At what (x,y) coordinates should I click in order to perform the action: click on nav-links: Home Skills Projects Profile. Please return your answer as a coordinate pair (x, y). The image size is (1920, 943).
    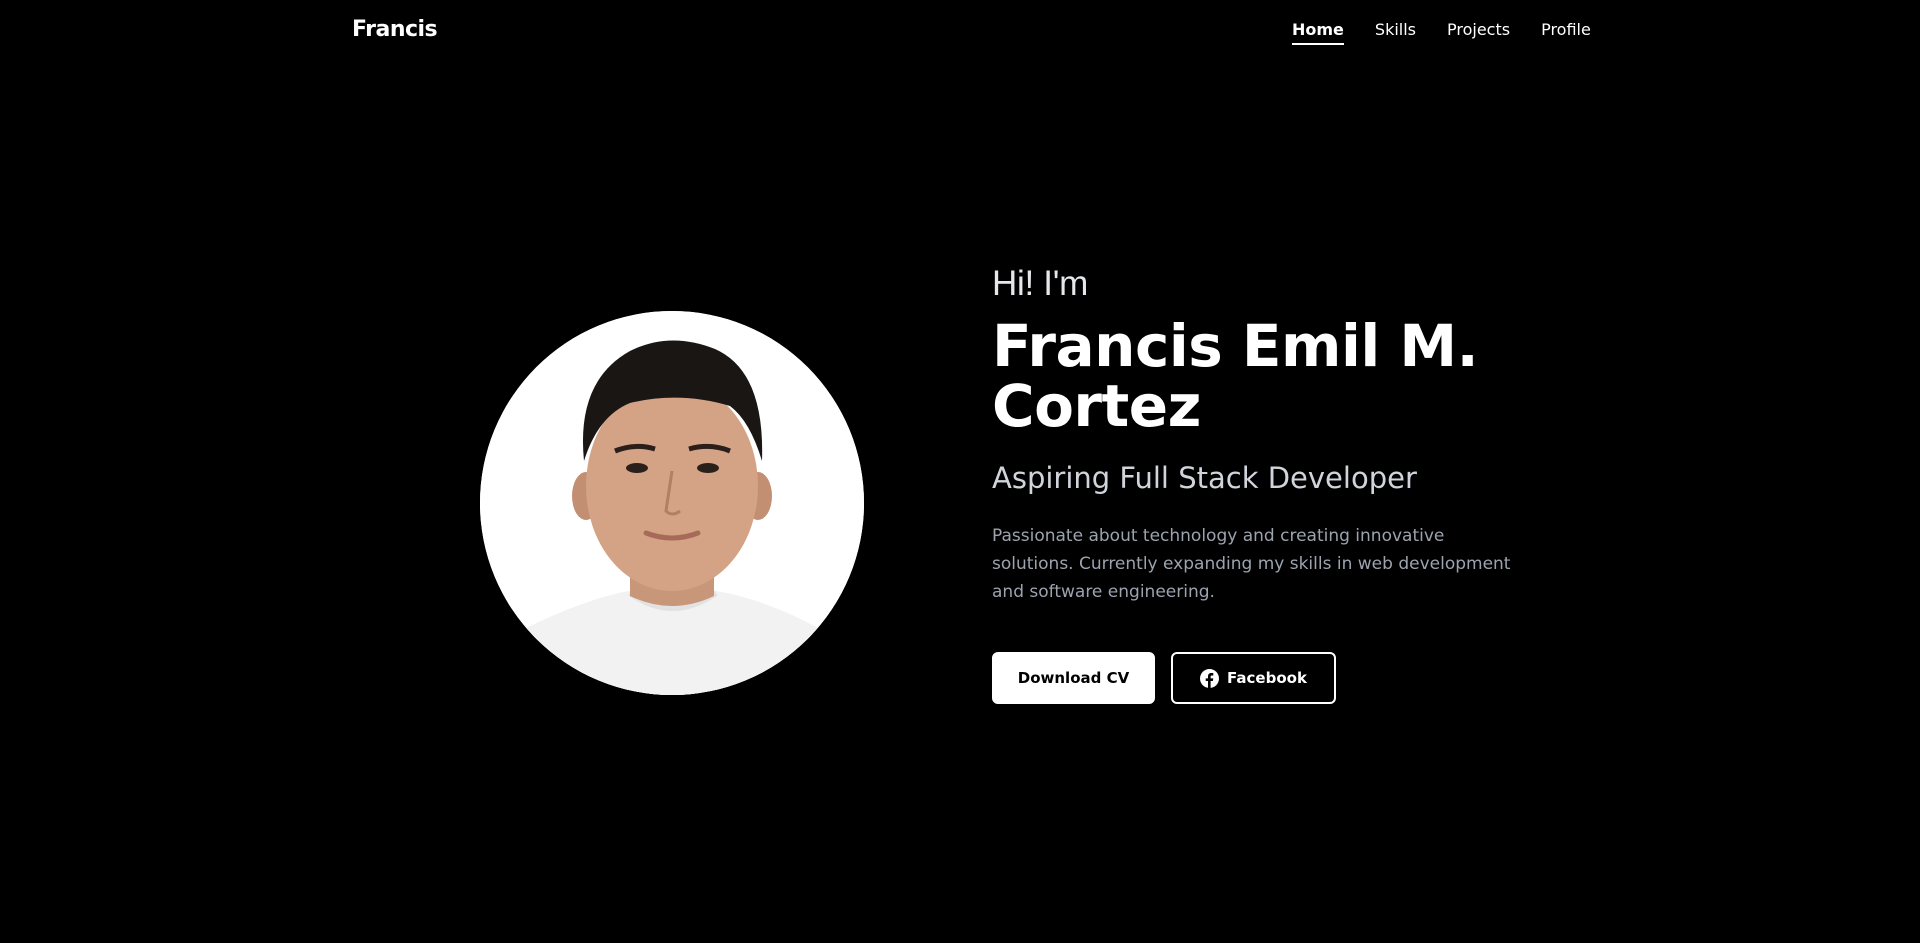
    Looking at the image, I should click on (1441, 32).